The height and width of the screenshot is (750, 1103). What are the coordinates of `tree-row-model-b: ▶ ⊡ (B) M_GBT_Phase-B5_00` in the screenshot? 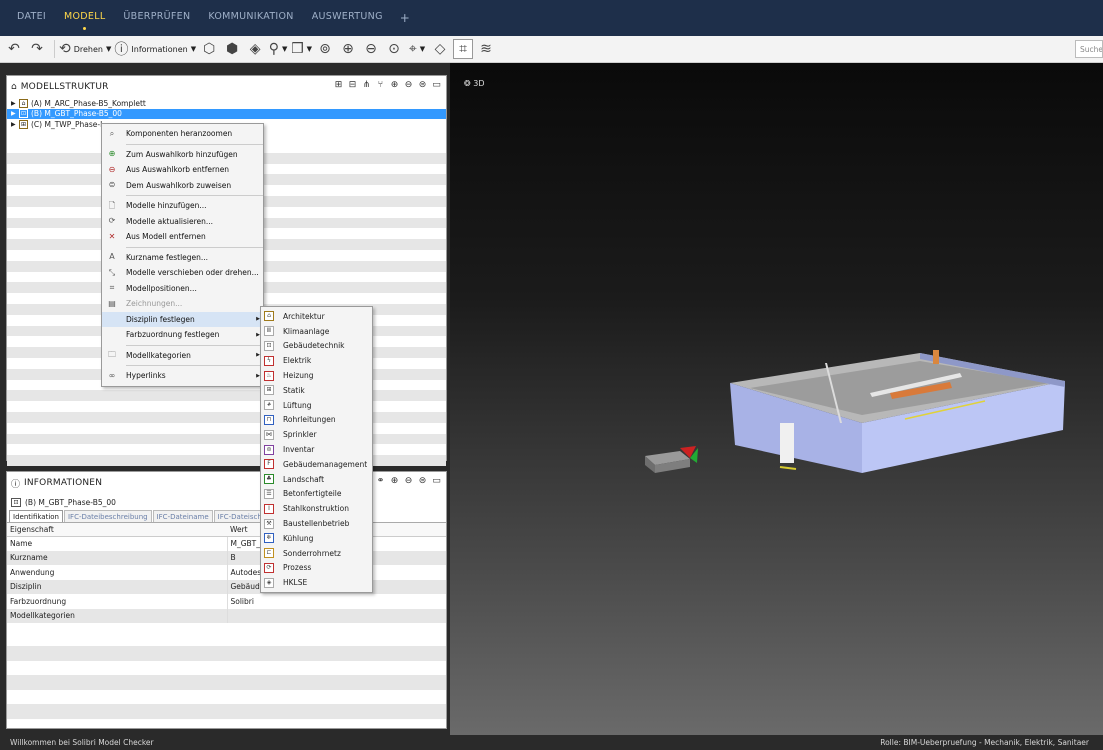 It's located at (226, 113).